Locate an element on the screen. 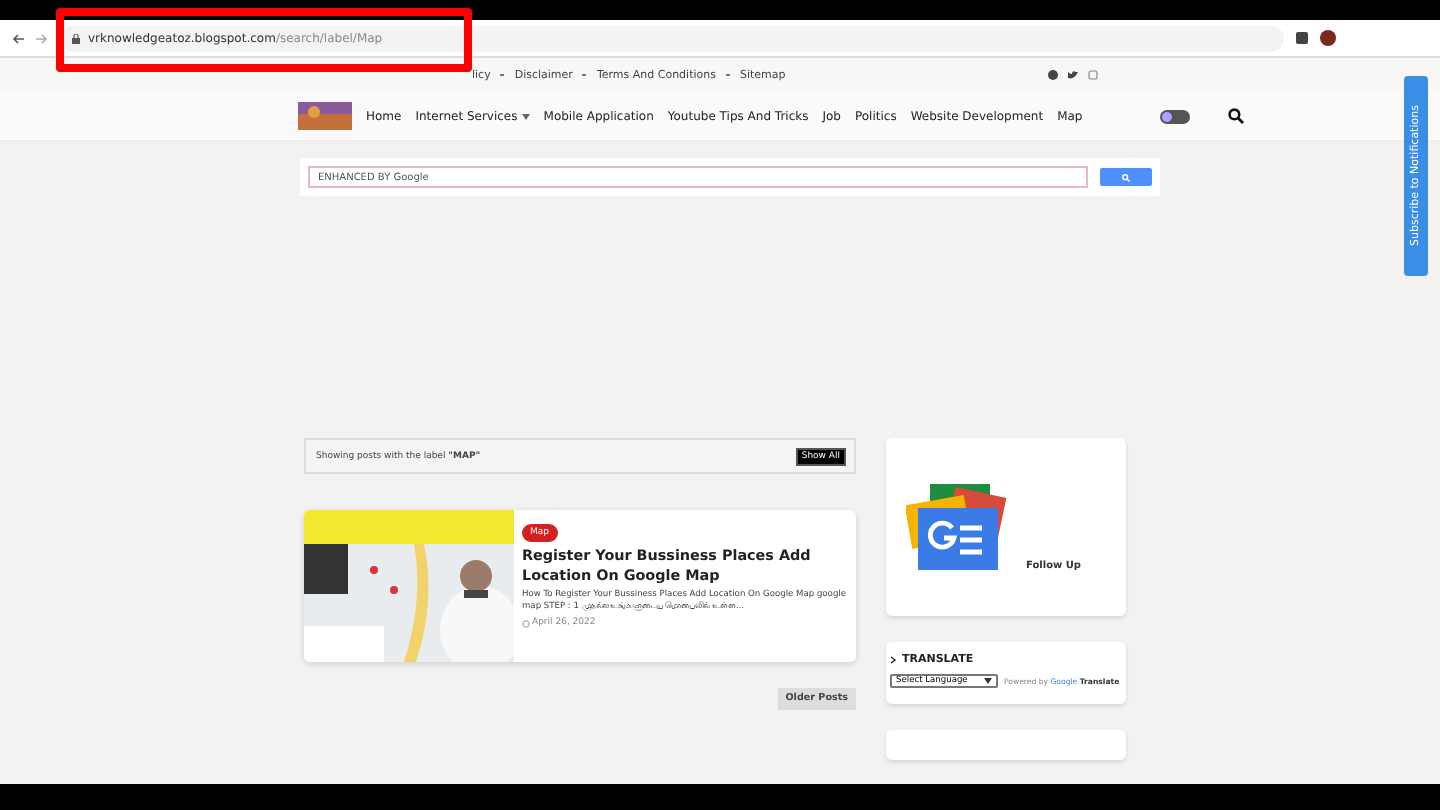 This screenshot has width=1440, height=810. chevron-icon is located at coordinates (893, 660).